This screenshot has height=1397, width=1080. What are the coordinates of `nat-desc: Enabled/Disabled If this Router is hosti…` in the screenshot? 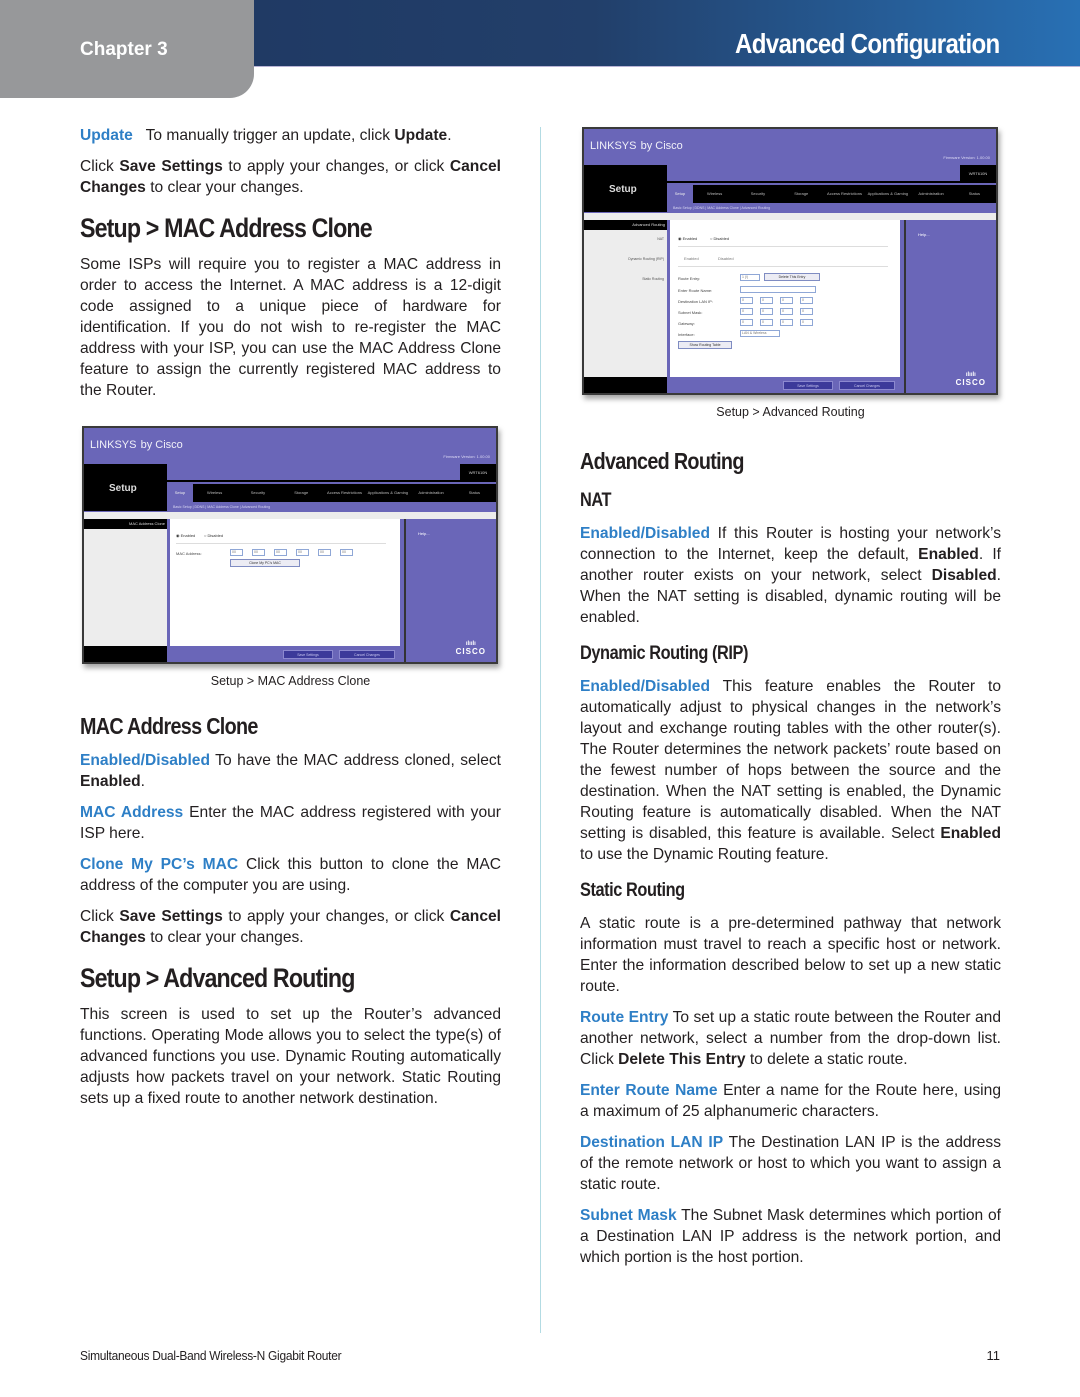 It's located at (790, 575).